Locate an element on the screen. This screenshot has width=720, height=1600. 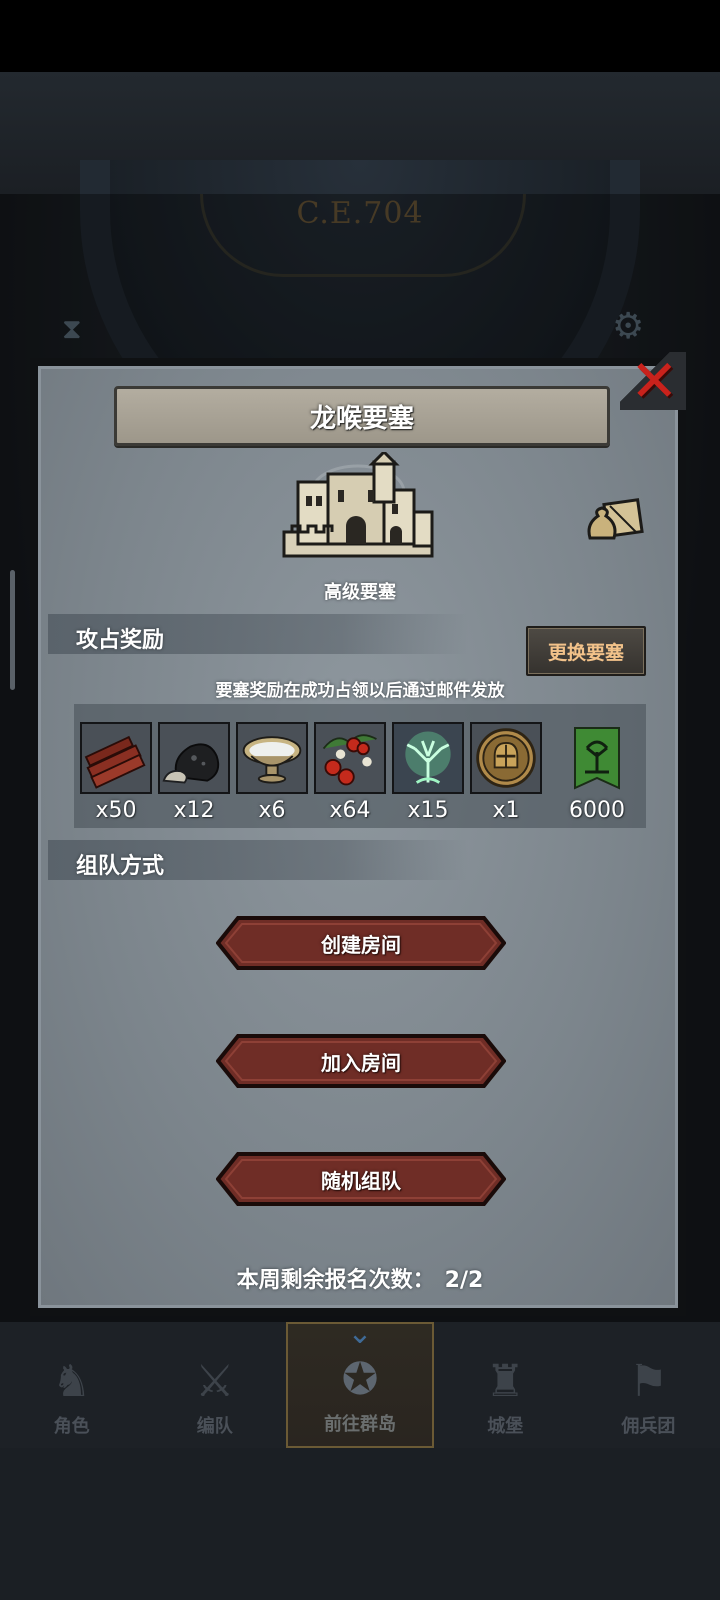
reward-item: x6 is located at coordinates (272, 772).